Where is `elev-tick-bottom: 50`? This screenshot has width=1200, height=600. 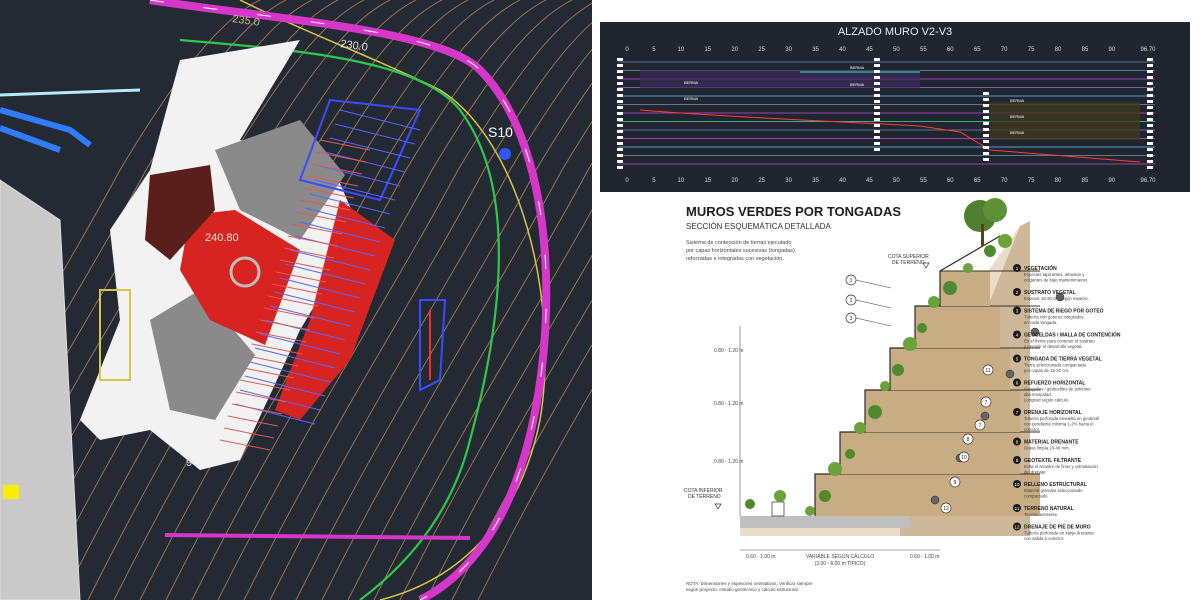
elev-tick-bottom: 50 is located at coordinates (896, 181).